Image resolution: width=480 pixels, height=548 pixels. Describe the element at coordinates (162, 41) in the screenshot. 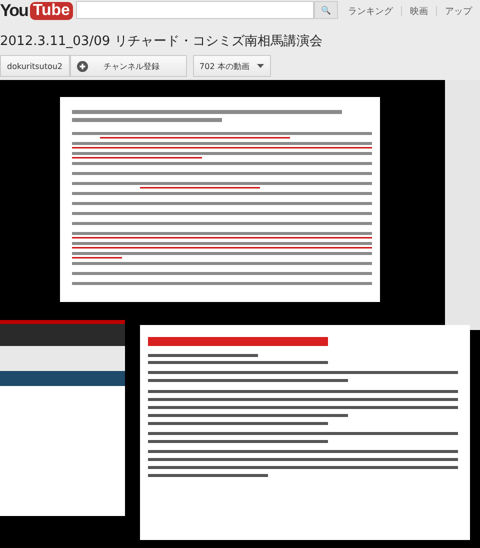

I see `video-title: 2012.3.11_03/09 リチャード・コシミズ南相馬講演会` at that location.